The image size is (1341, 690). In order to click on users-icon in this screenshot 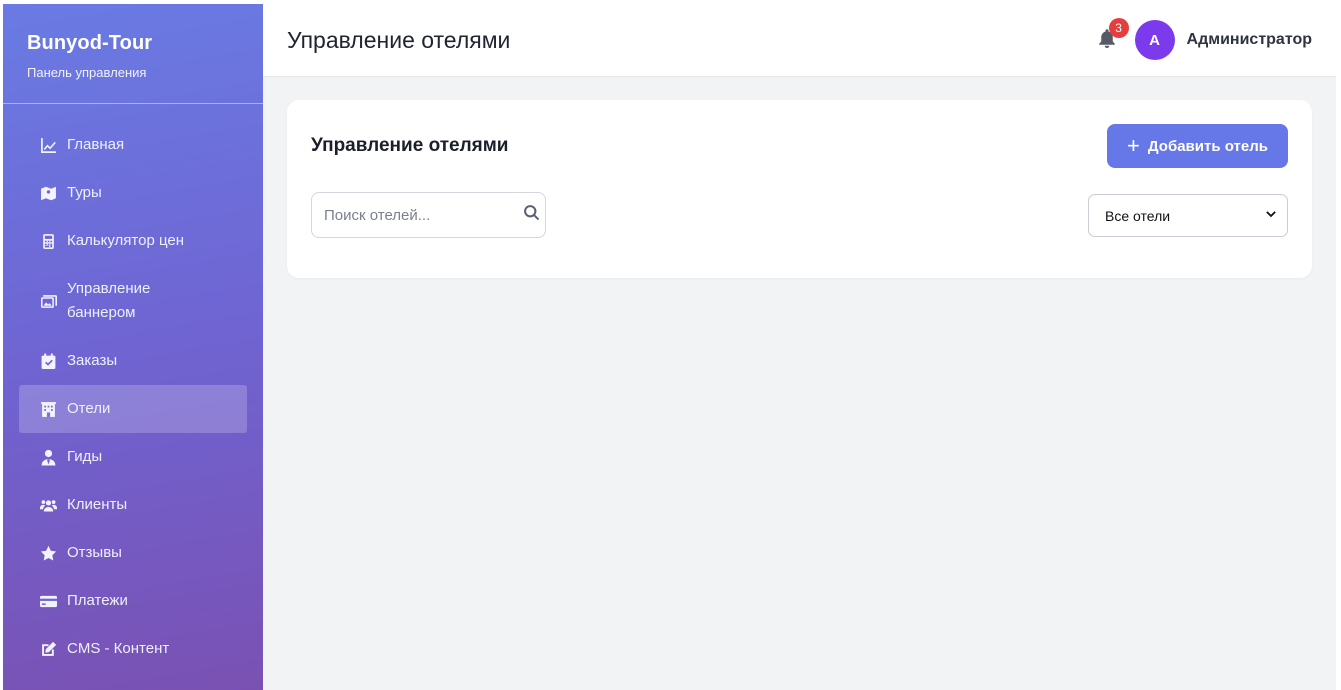, I will do `click(48, 505)`.